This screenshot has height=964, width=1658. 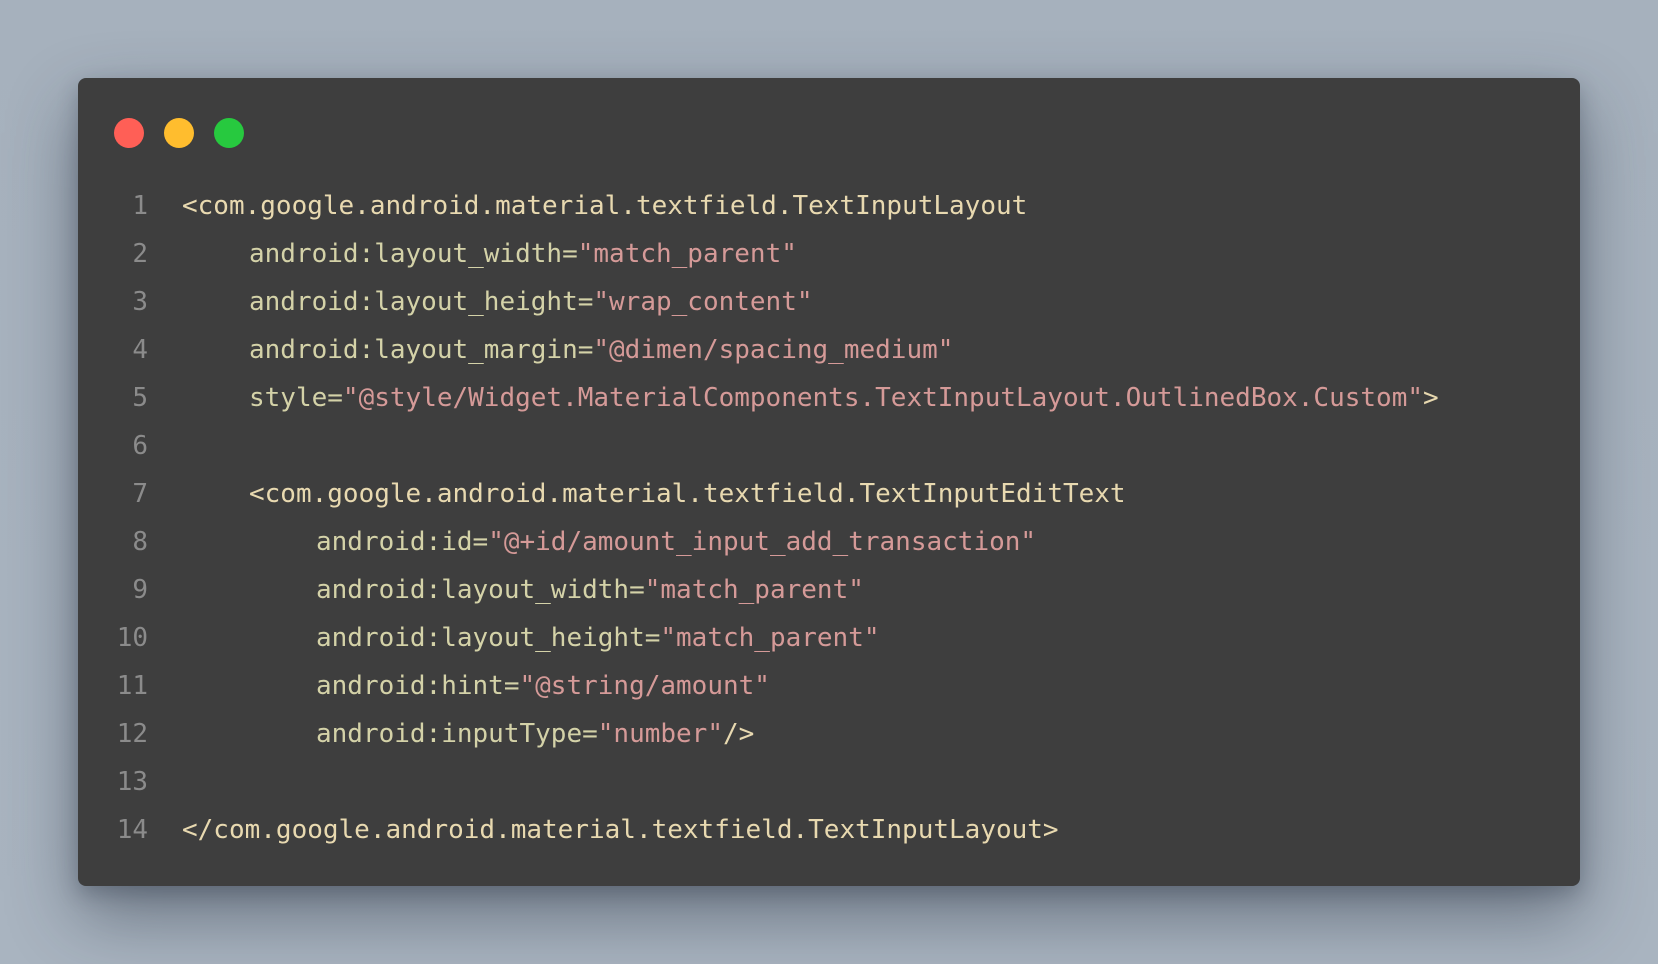 I want to click on xml-string: "number", so click(x=660, y=734).